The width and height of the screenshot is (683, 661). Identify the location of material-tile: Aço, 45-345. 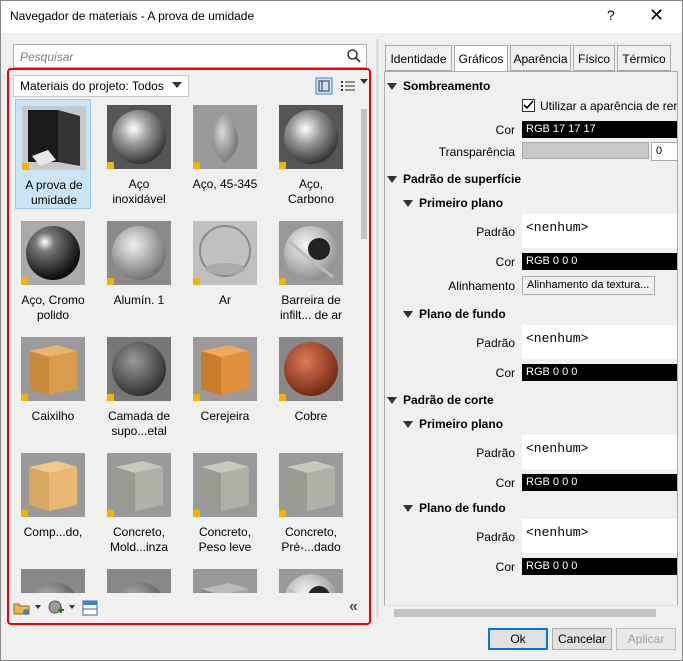
(225, 154).